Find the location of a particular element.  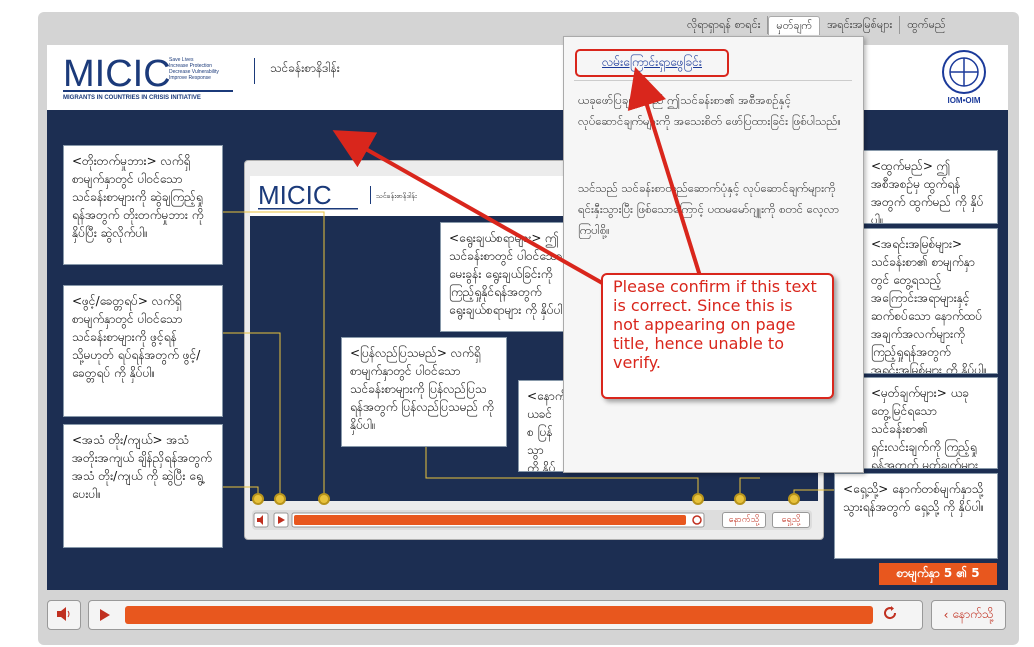

play-icon is located at coordinates (105, 615).